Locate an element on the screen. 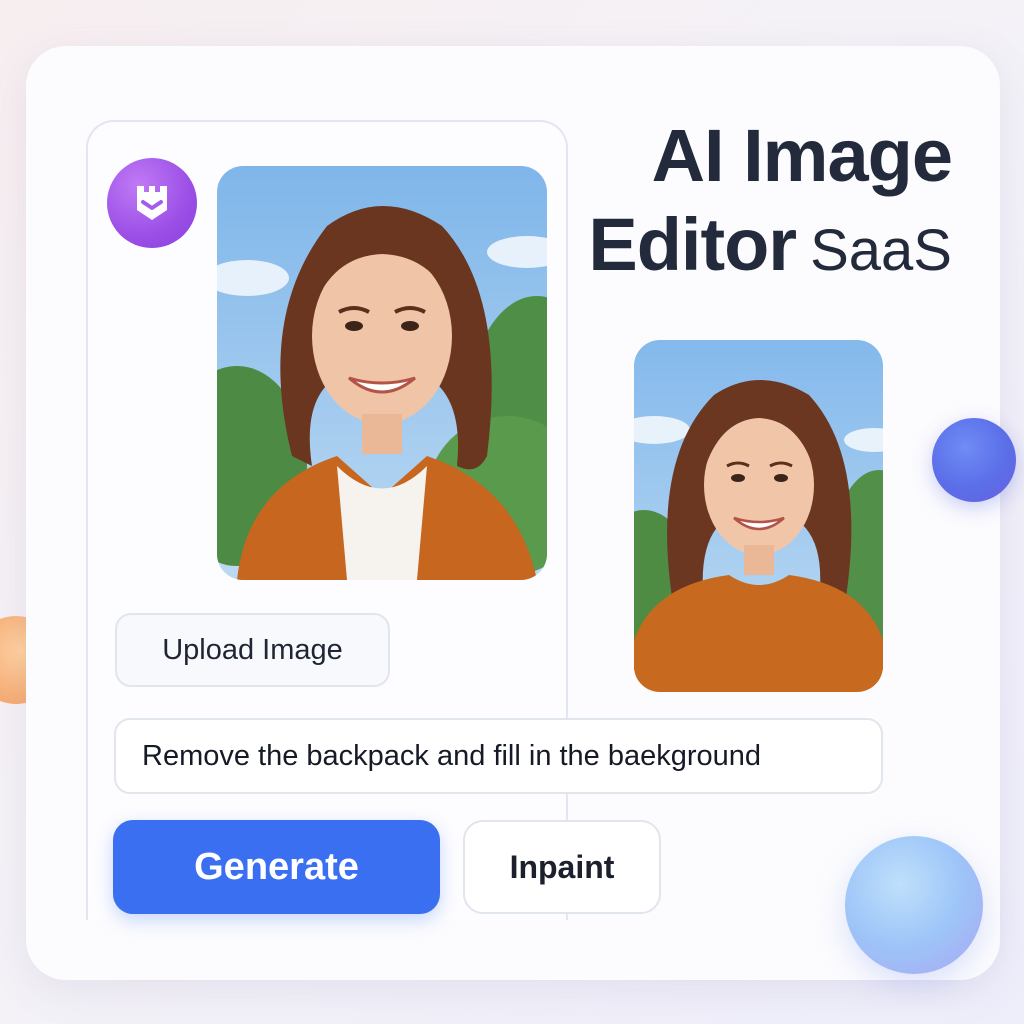  castle-icon is located at coordinates (152, 203).